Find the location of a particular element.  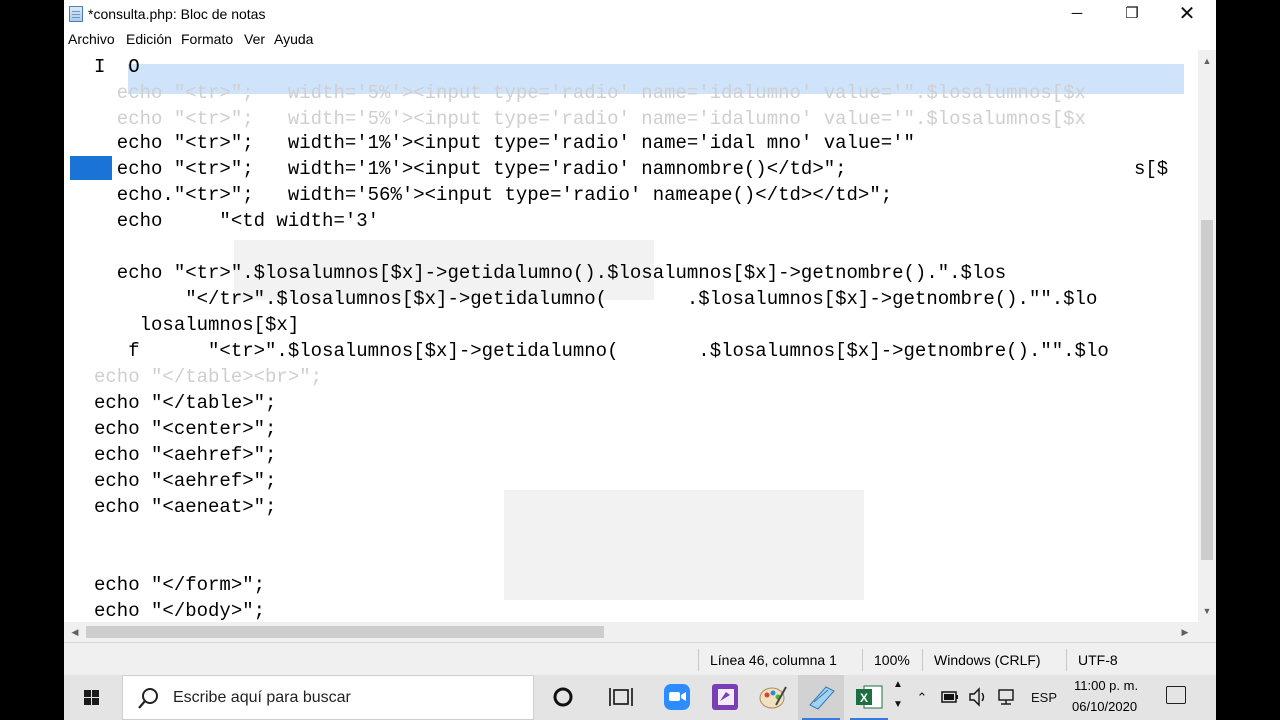

scroll-left-icon: ◀ is located at coordinates (75, 632).